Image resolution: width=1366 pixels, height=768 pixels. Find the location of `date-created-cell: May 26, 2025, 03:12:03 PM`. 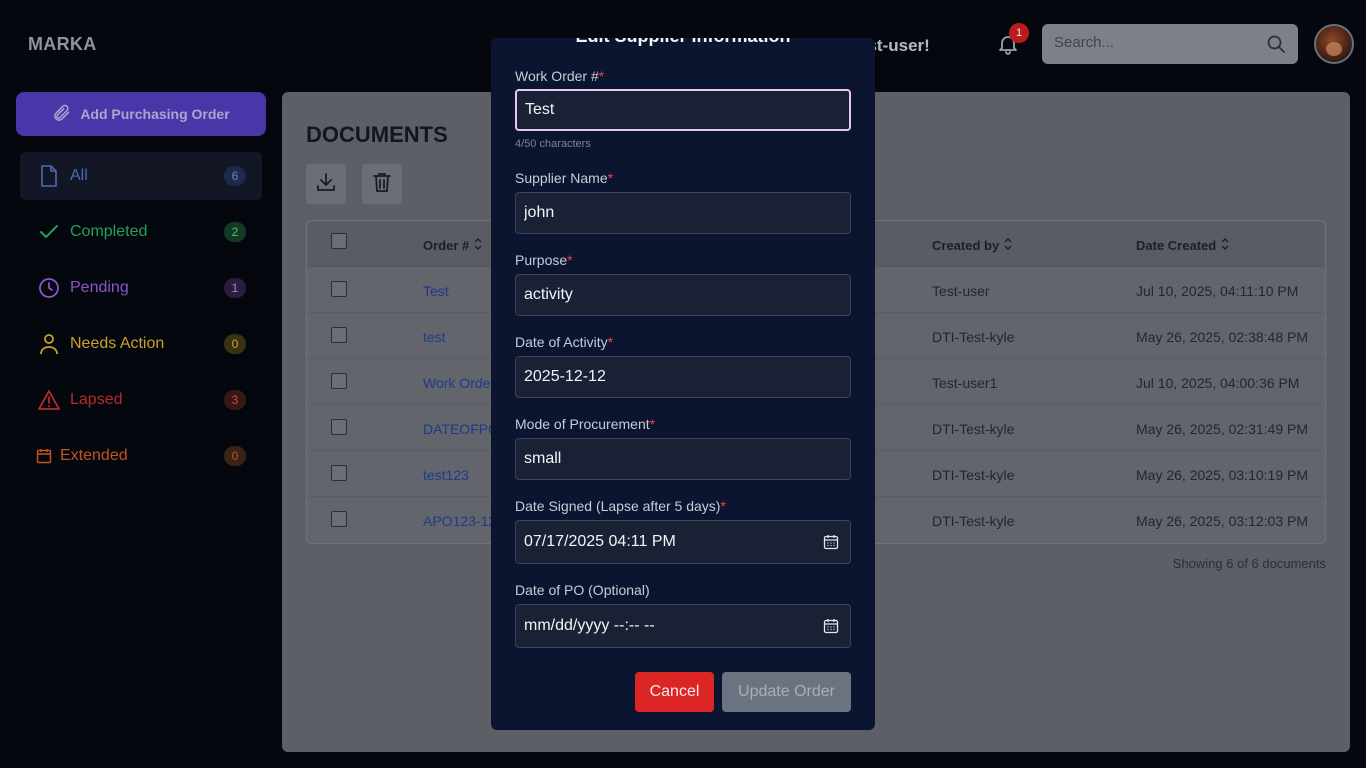

date-created-cell: May 26, 2025, 03:12:03 PM is located at coordinates (1222, 521).